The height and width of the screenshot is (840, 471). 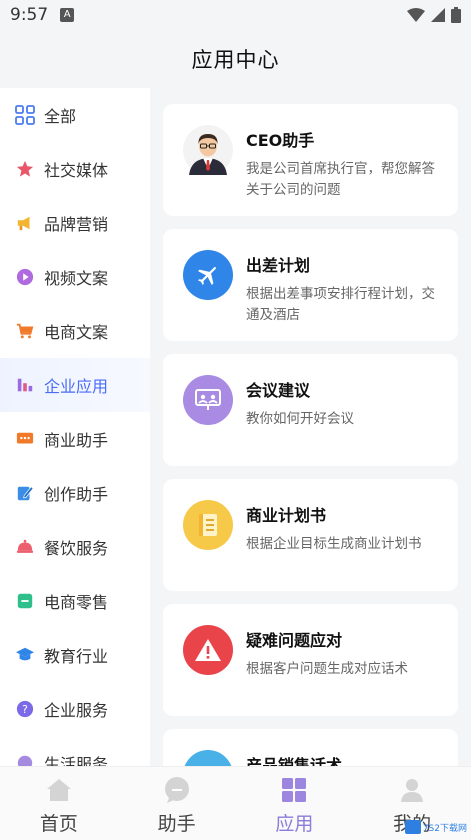 I want to click on megaphone-icon, so click(x=25, y=223).